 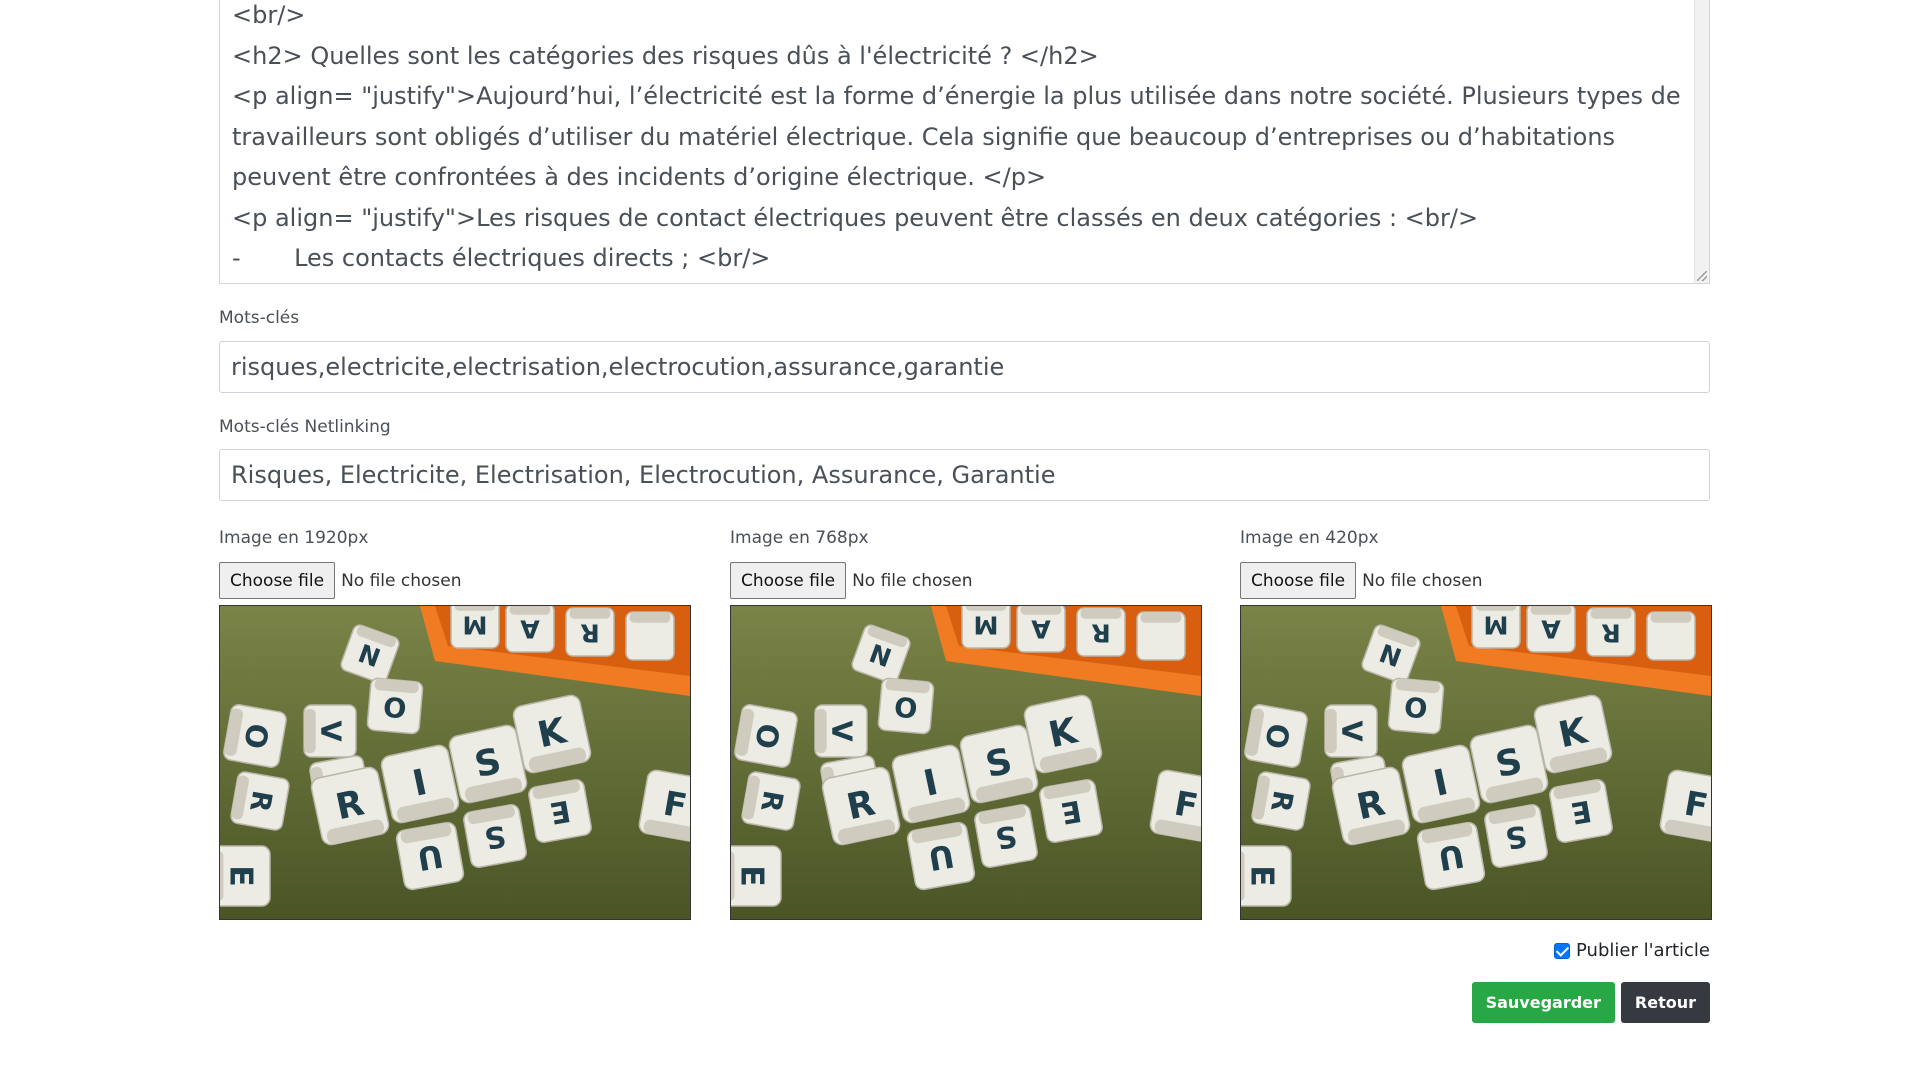 I want to click on back-button: Retour, so click(x=1665, y=1002).